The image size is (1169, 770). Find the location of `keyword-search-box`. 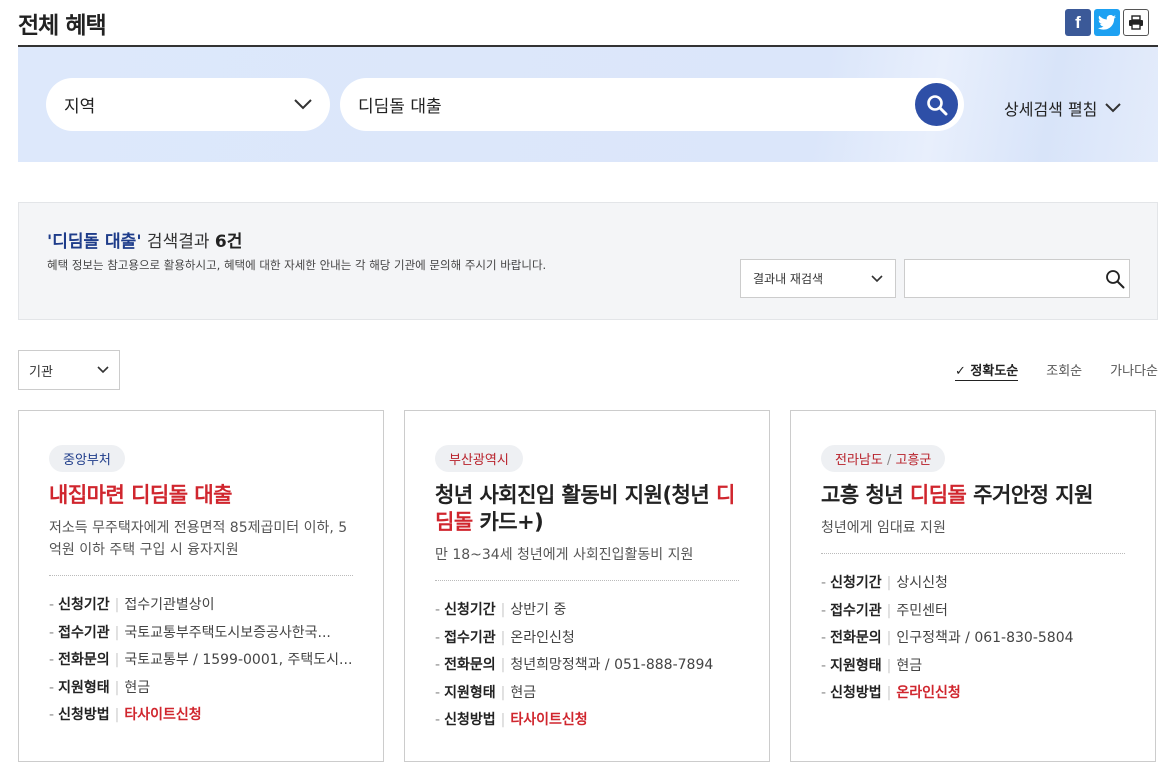

keyword-search-box is located at coordinates (652, 104).